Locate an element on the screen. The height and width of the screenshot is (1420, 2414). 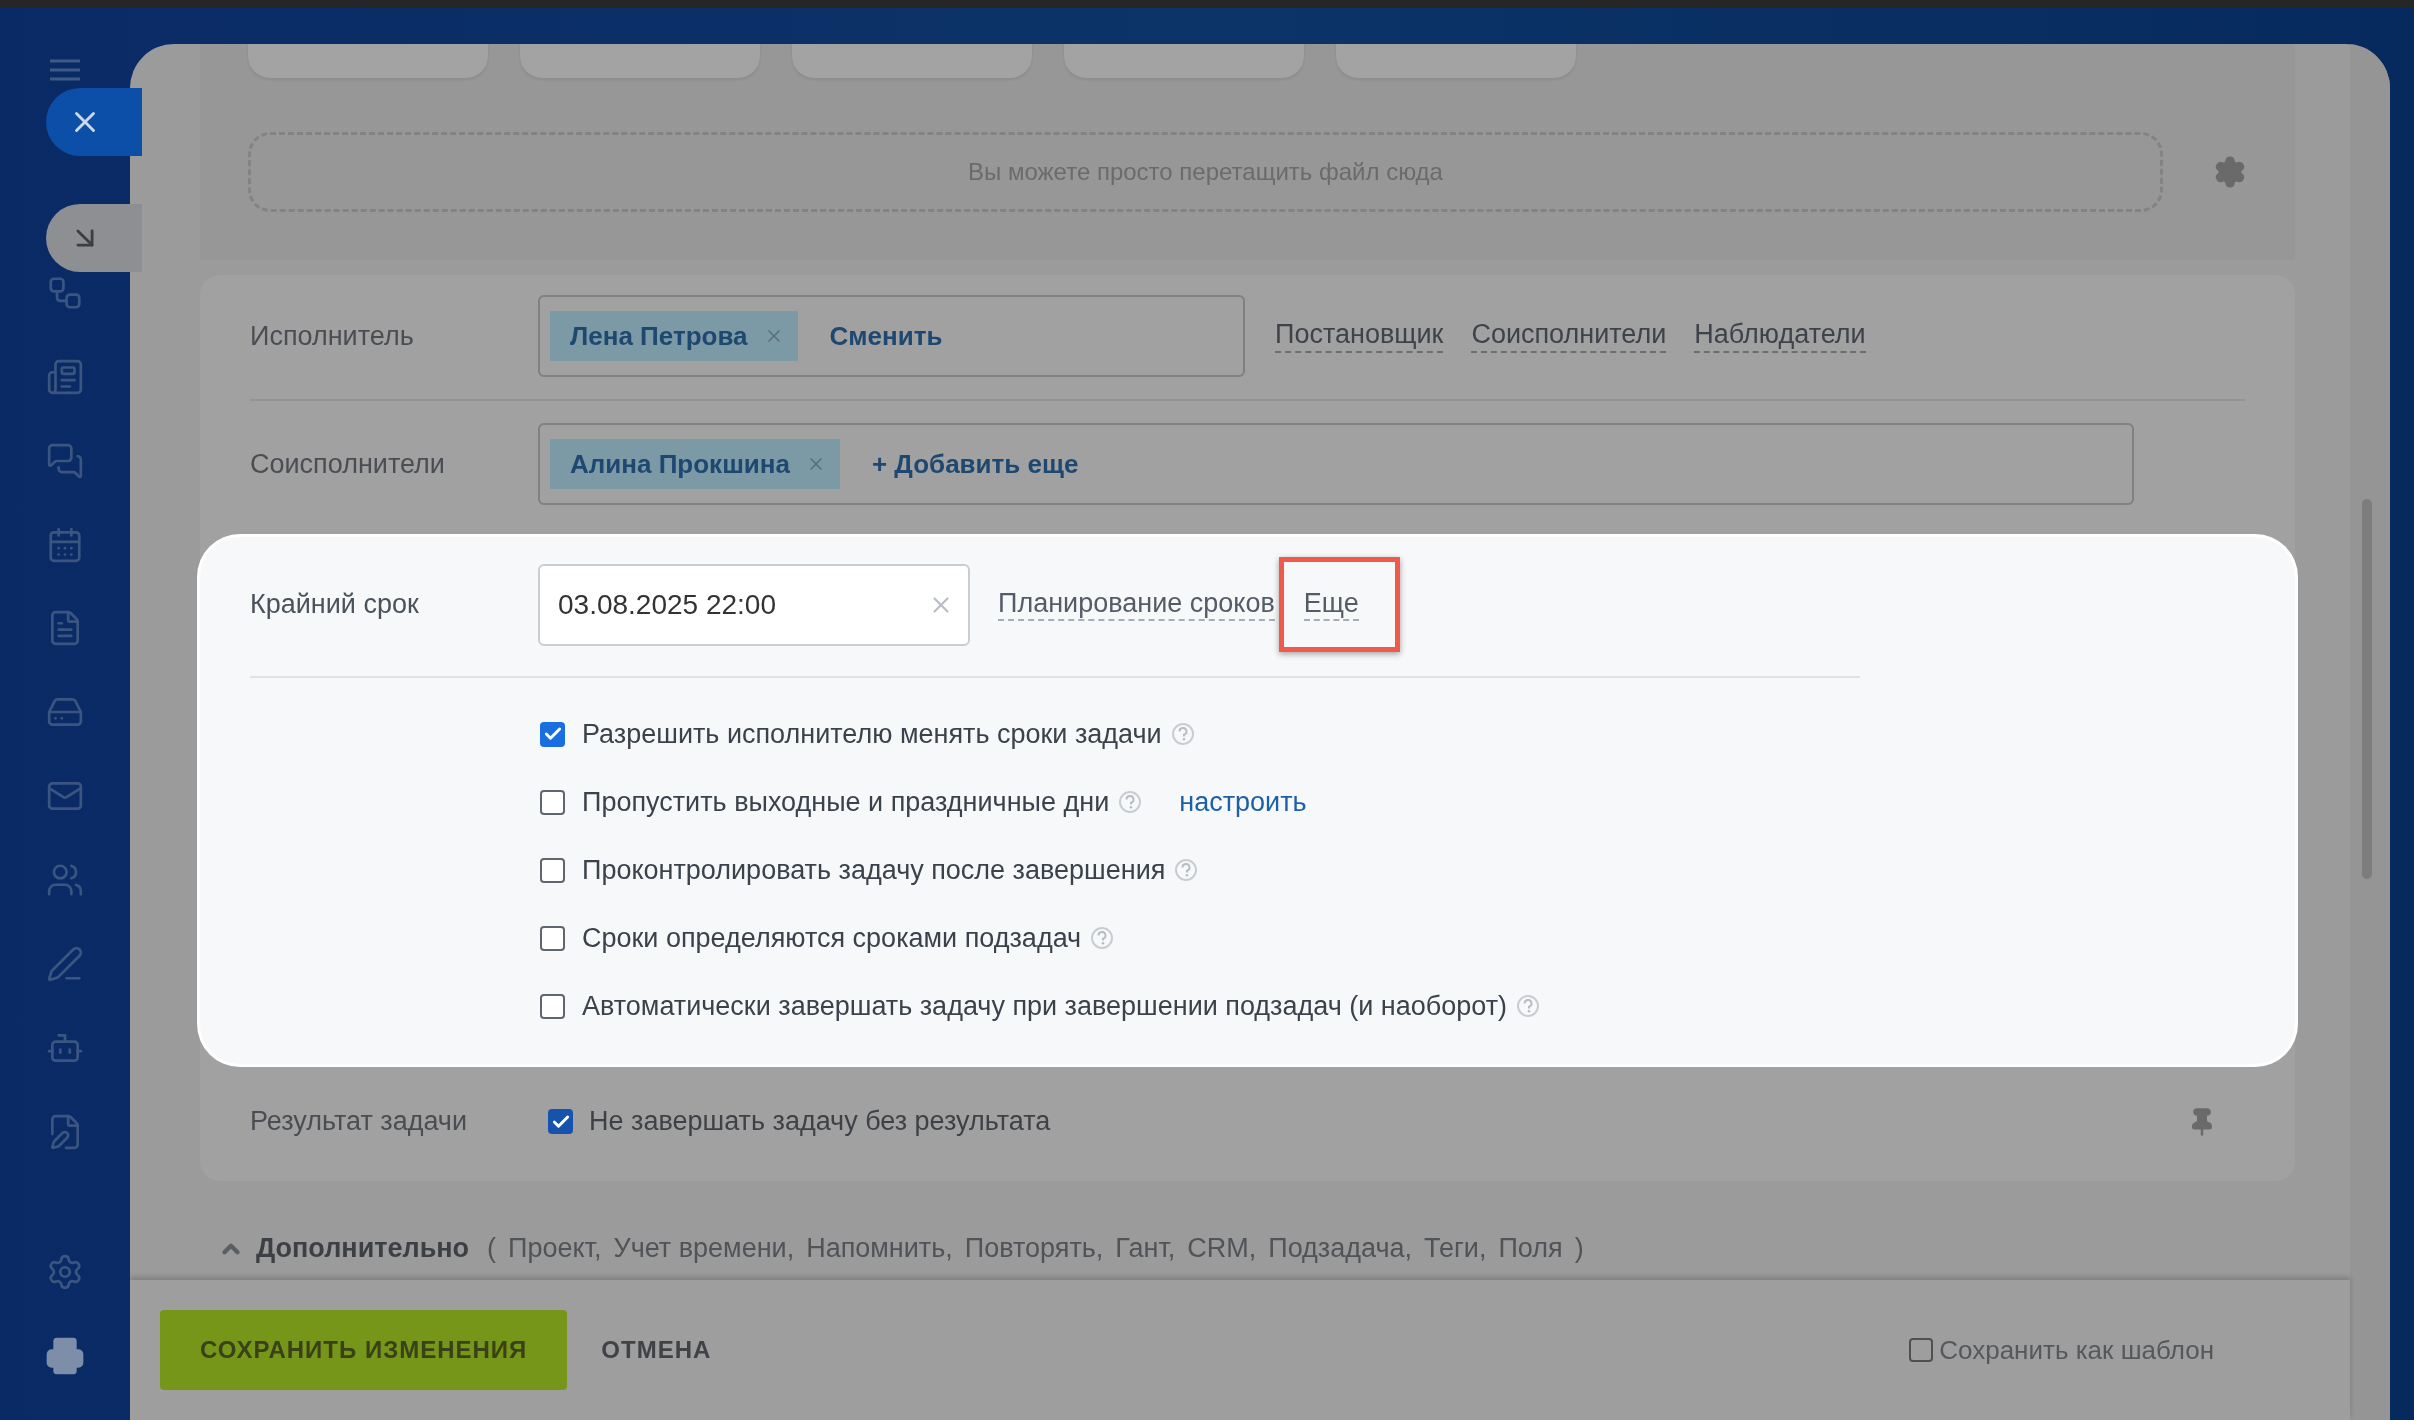
date-input: 03.08.2025 22:00 is located at coordinates (726, 604).